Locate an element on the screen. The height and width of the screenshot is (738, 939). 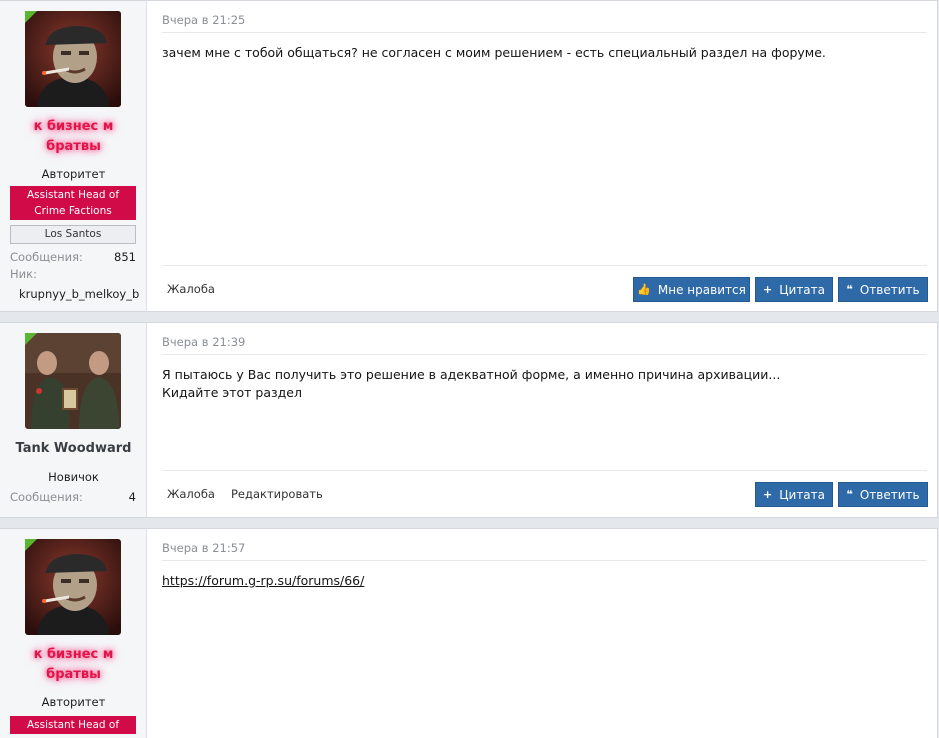
user-banner: Assistant Head of is located at coordinates (73, 725).